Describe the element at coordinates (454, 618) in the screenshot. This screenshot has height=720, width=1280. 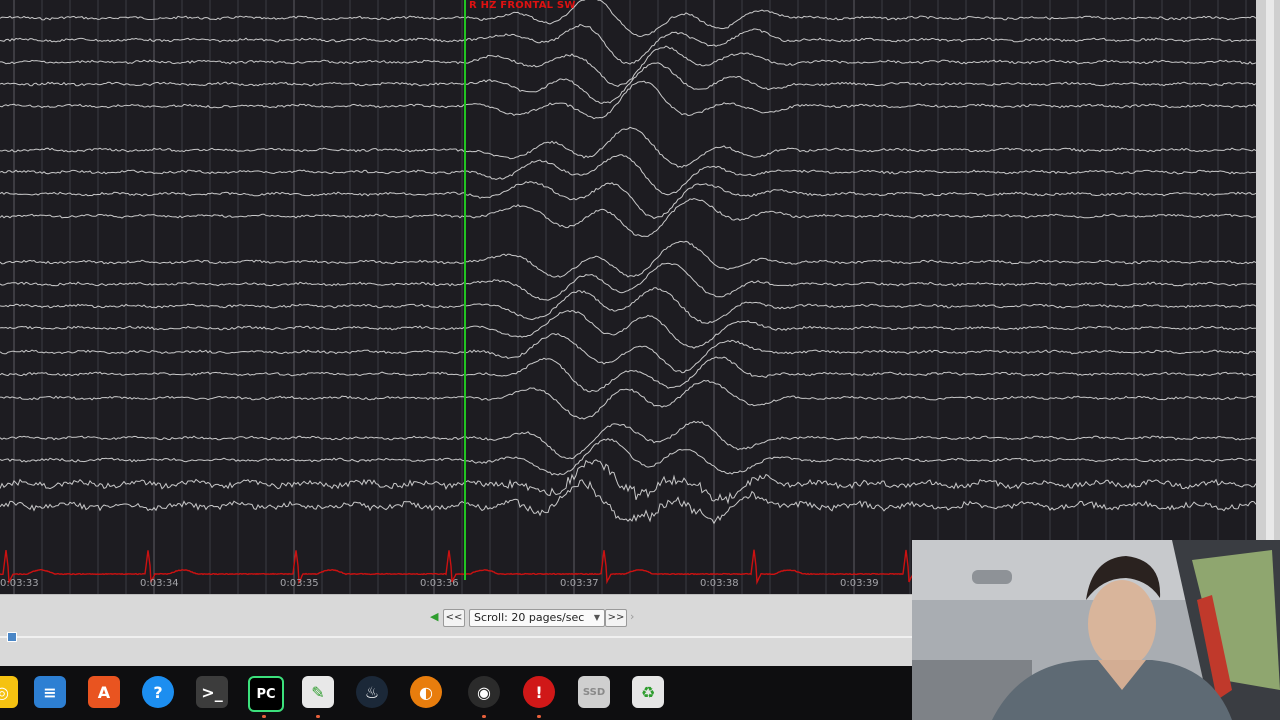
I see `rewind-button: <<` at that location.